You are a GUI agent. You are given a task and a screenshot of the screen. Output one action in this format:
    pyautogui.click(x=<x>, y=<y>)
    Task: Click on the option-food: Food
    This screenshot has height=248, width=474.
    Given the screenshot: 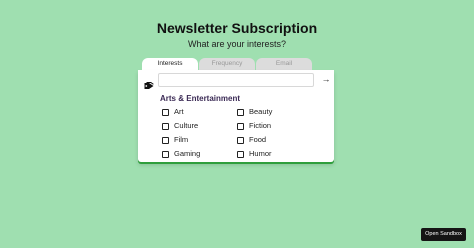 What is the action you would take?
    pyautogui.click(x=251, y=140)
    